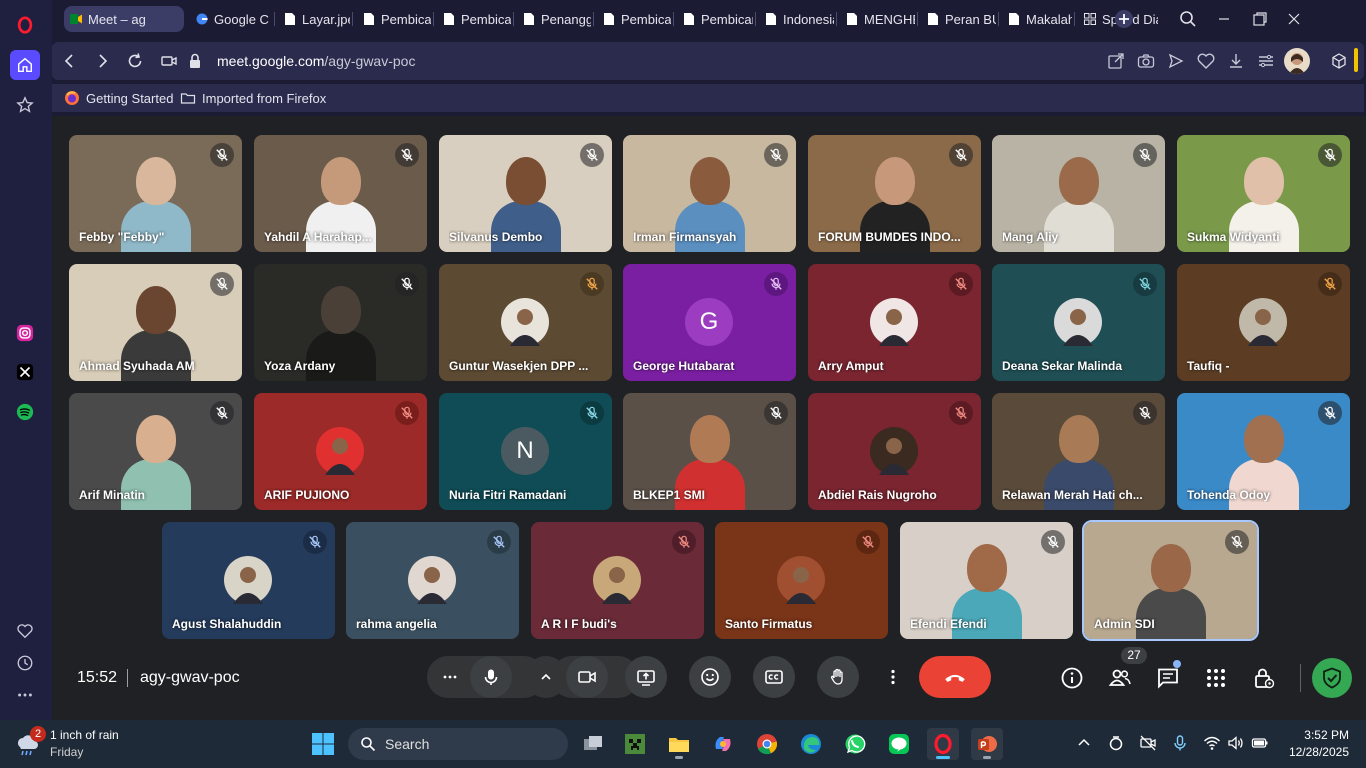  I want to click on reload-icon, so click(135, 61).